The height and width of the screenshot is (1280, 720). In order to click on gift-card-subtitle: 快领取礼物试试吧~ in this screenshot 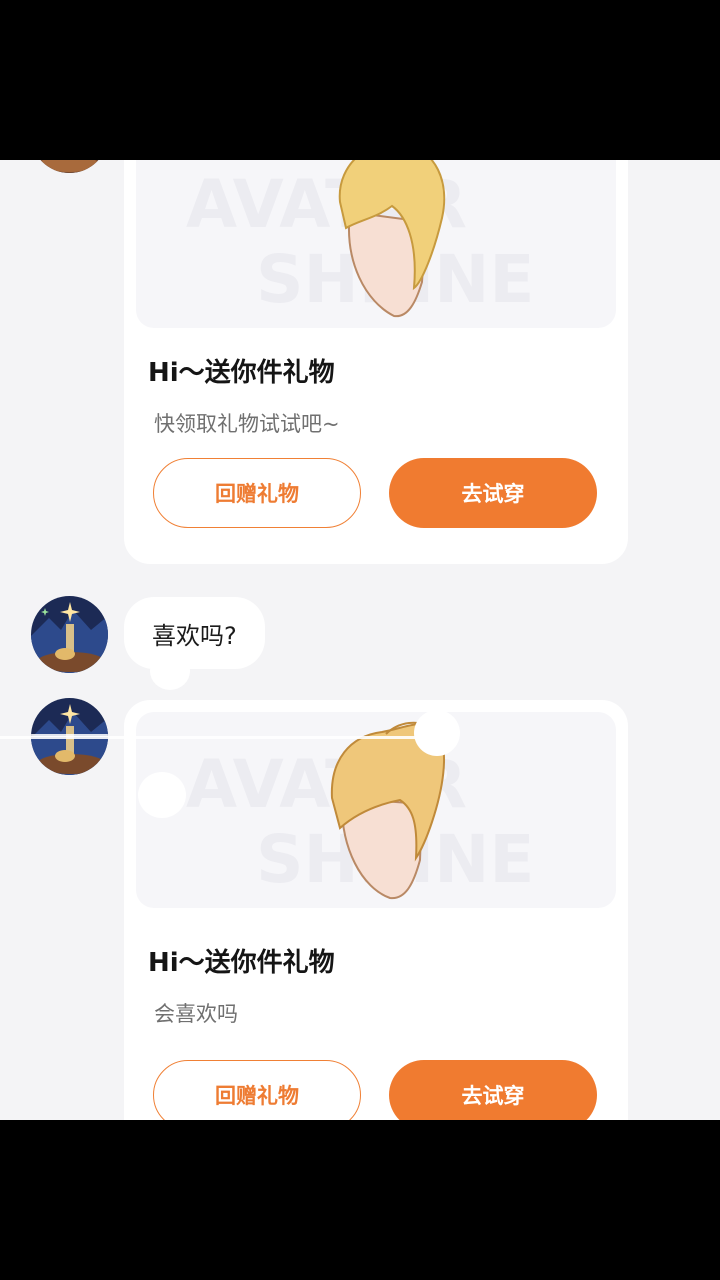, I will do `click(247, 424)`.